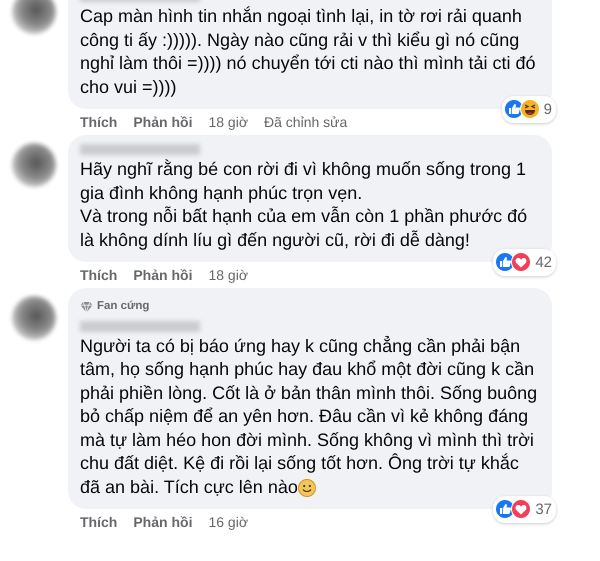  What do you see at coordinates (86, 306) in the screenshot?
I see `diamond-icon` at bounding box center [86, 306].